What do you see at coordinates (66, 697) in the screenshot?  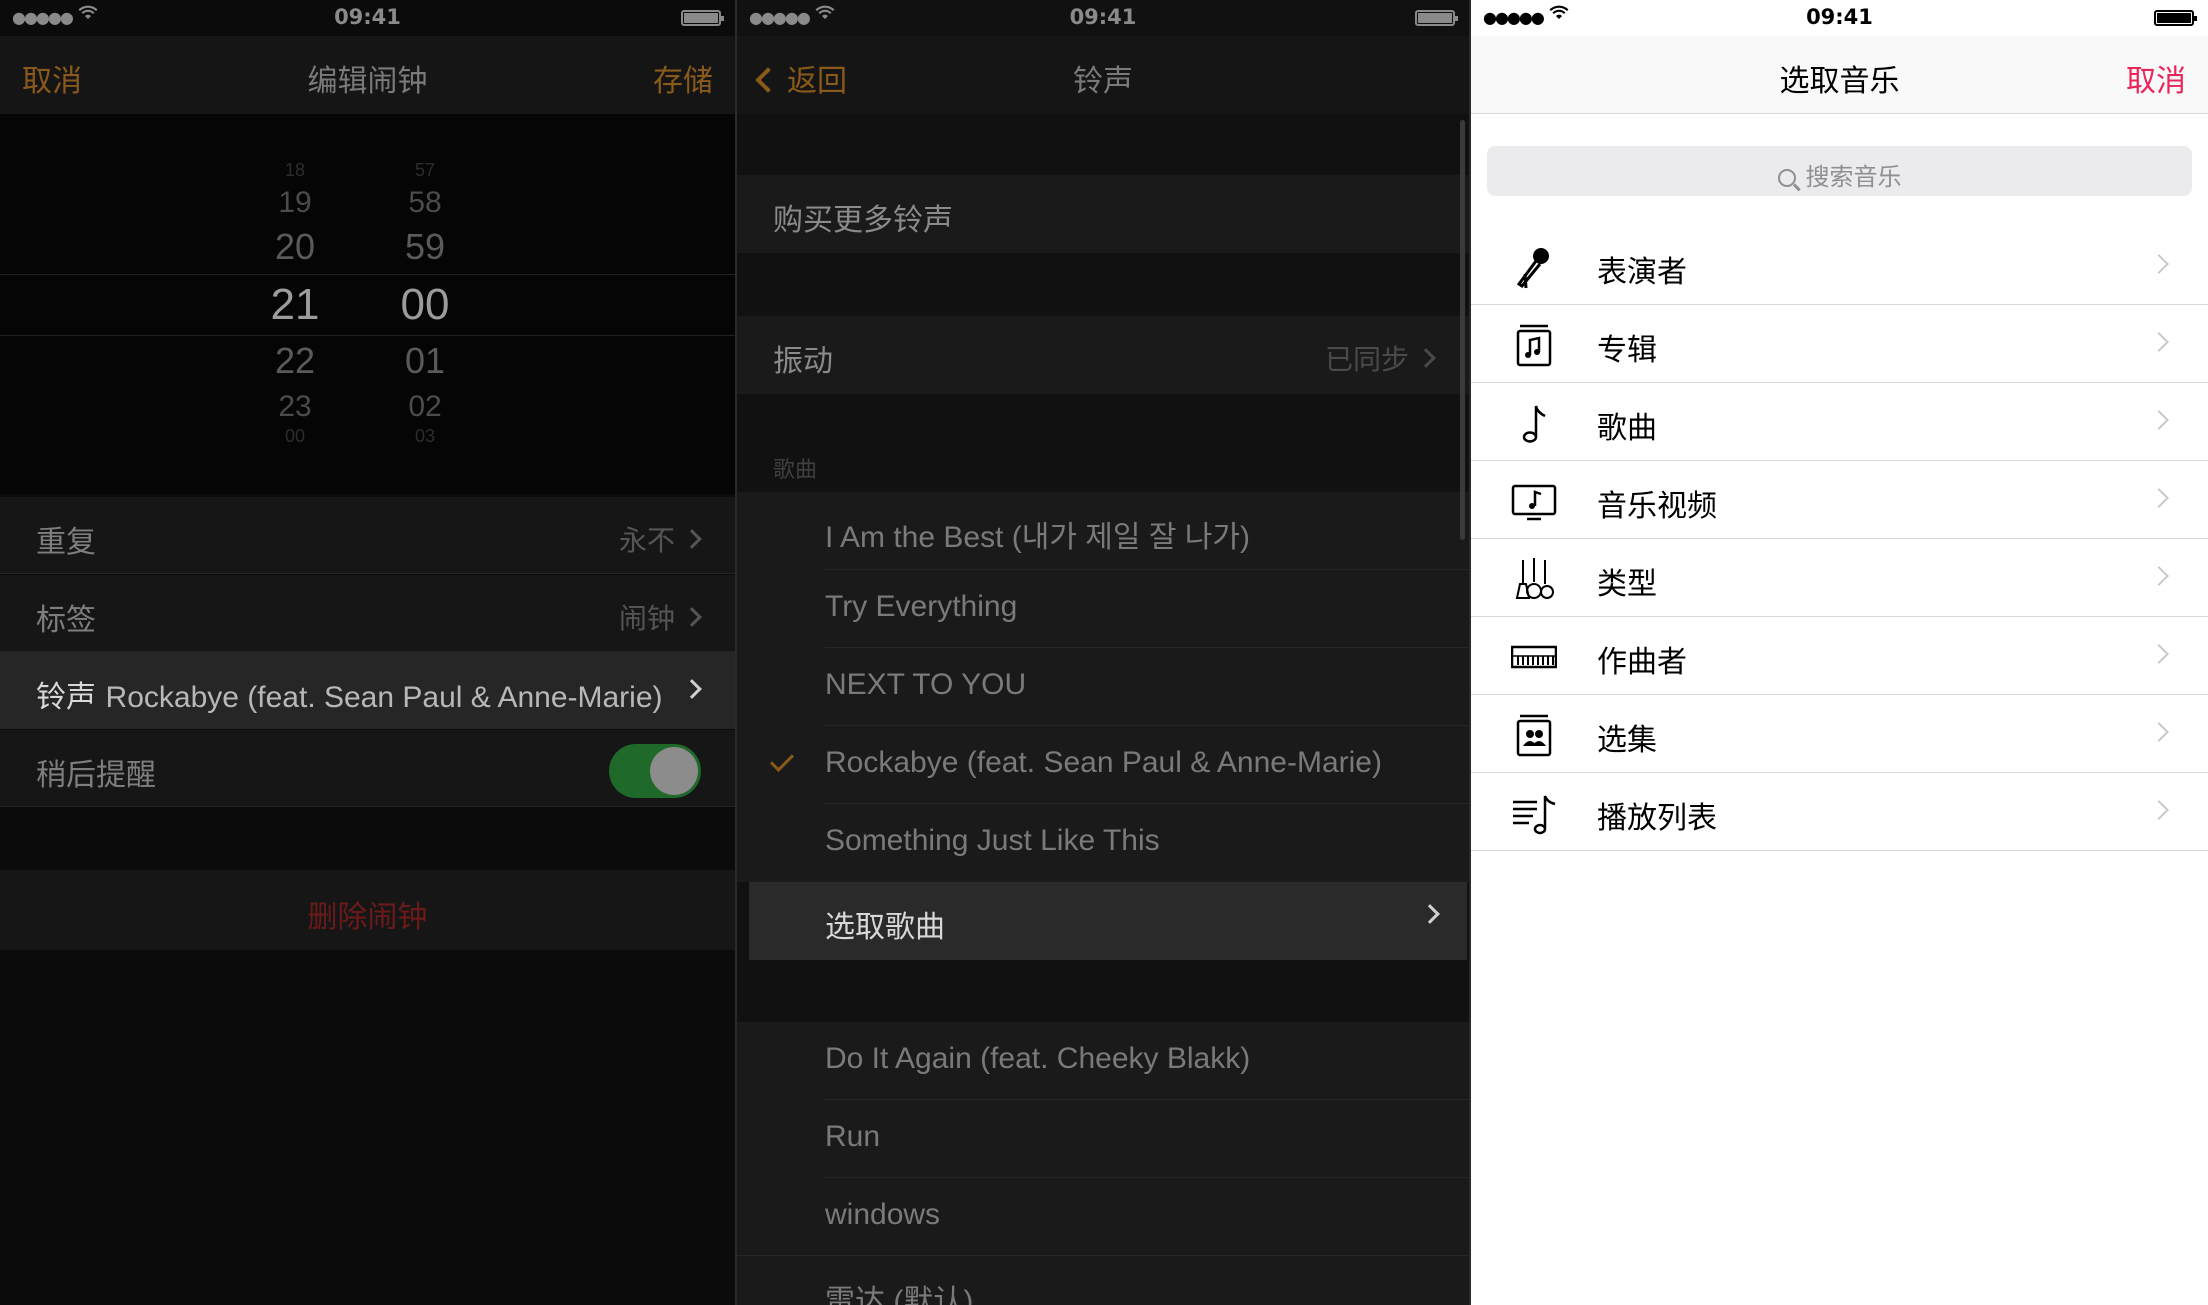 I see `sound-label-text: 铃声` at bounding box center [66, 697].